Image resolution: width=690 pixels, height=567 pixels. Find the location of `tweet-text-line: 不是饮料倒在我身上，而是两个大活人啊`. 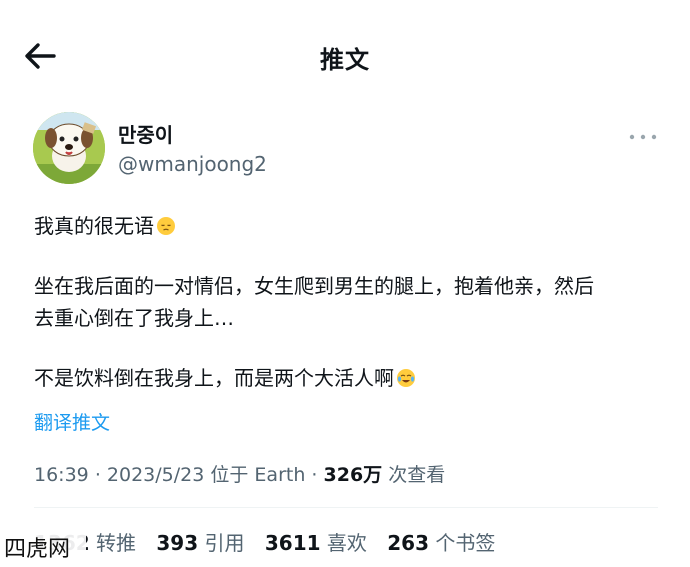

tweet-text-line: 不是饮料倒在我身上，而是两个大活人啊 is located at coordinates (225, 378).